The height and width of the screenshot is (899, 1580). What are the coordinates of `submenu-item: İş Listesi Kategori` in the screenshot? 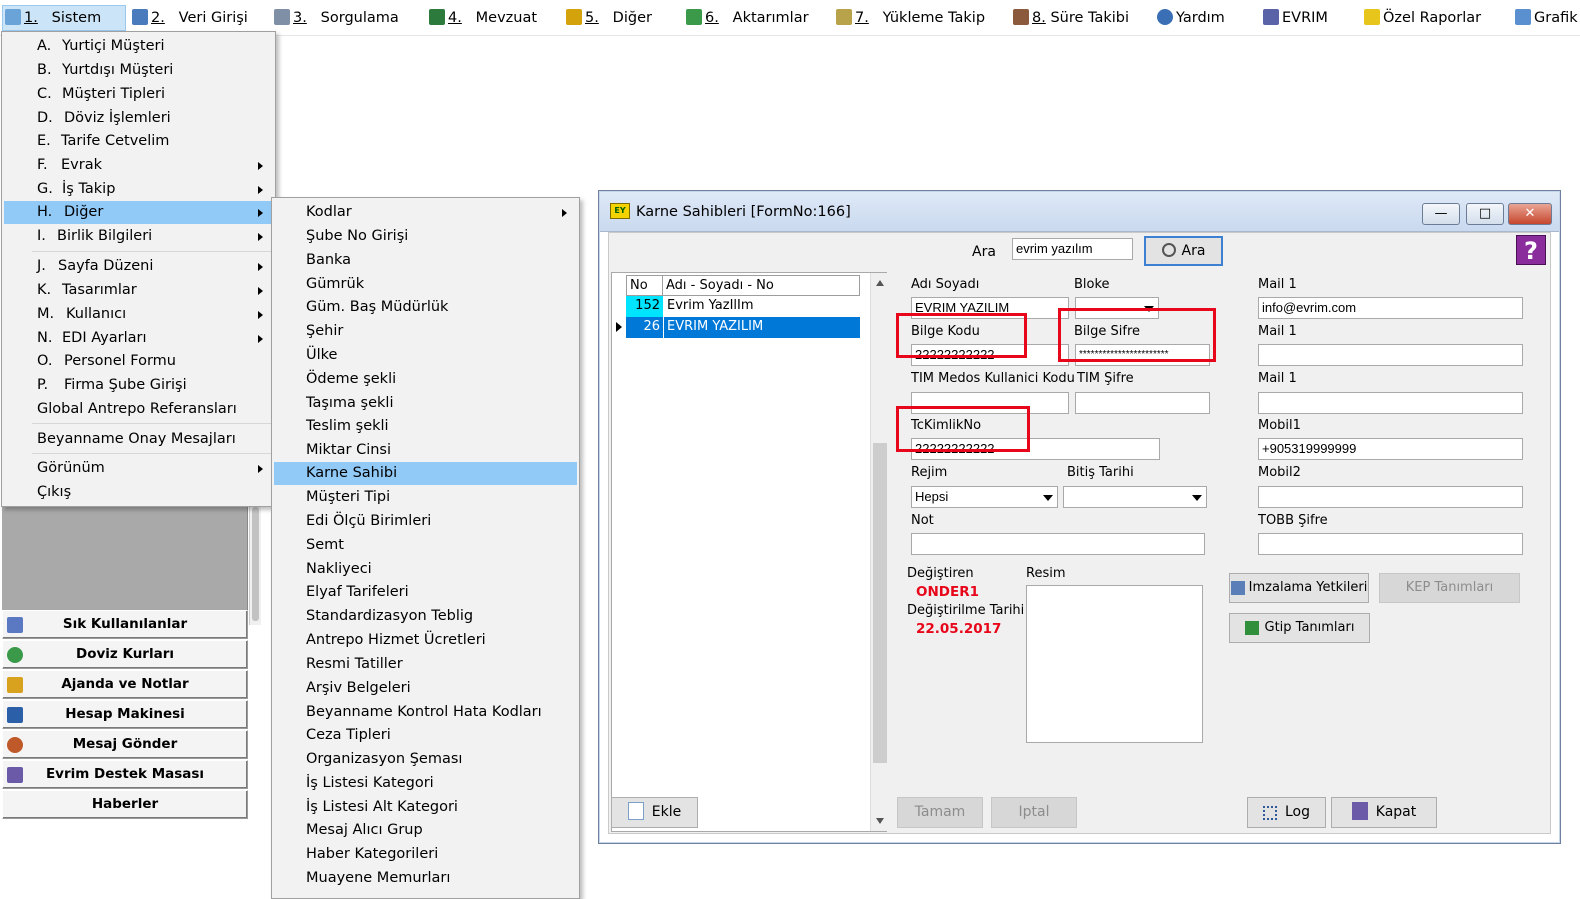 It's located at (425, 783).